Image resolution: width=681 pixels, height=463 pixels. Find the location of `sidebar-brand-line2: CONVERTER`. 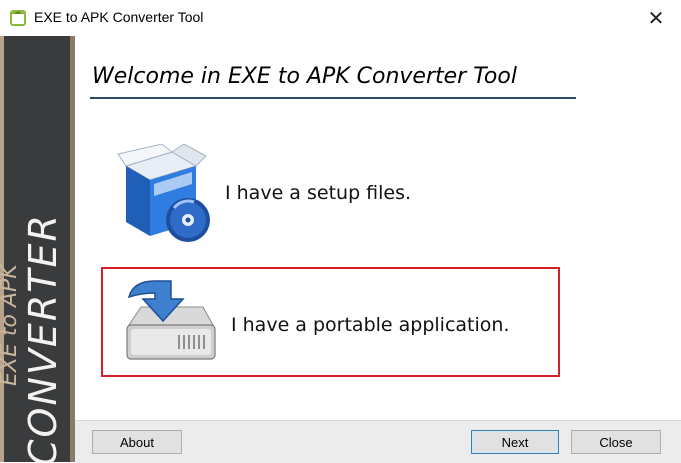

sidebar-brand-line2: CONVERTER is located at coordinates (43, 337).